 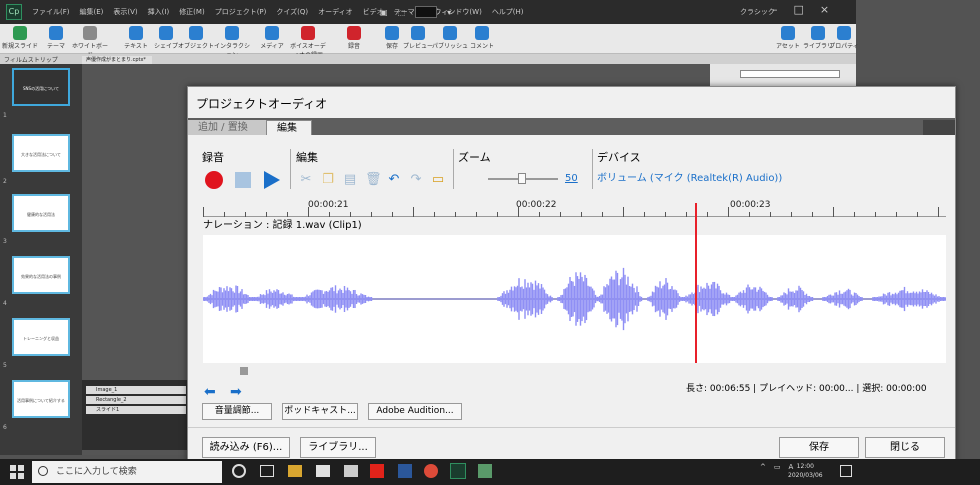 What do you see at coordinates (402, 12) in the screenshot?
I see `toggle-icon: ⬚` at bounding box center [402, 12].